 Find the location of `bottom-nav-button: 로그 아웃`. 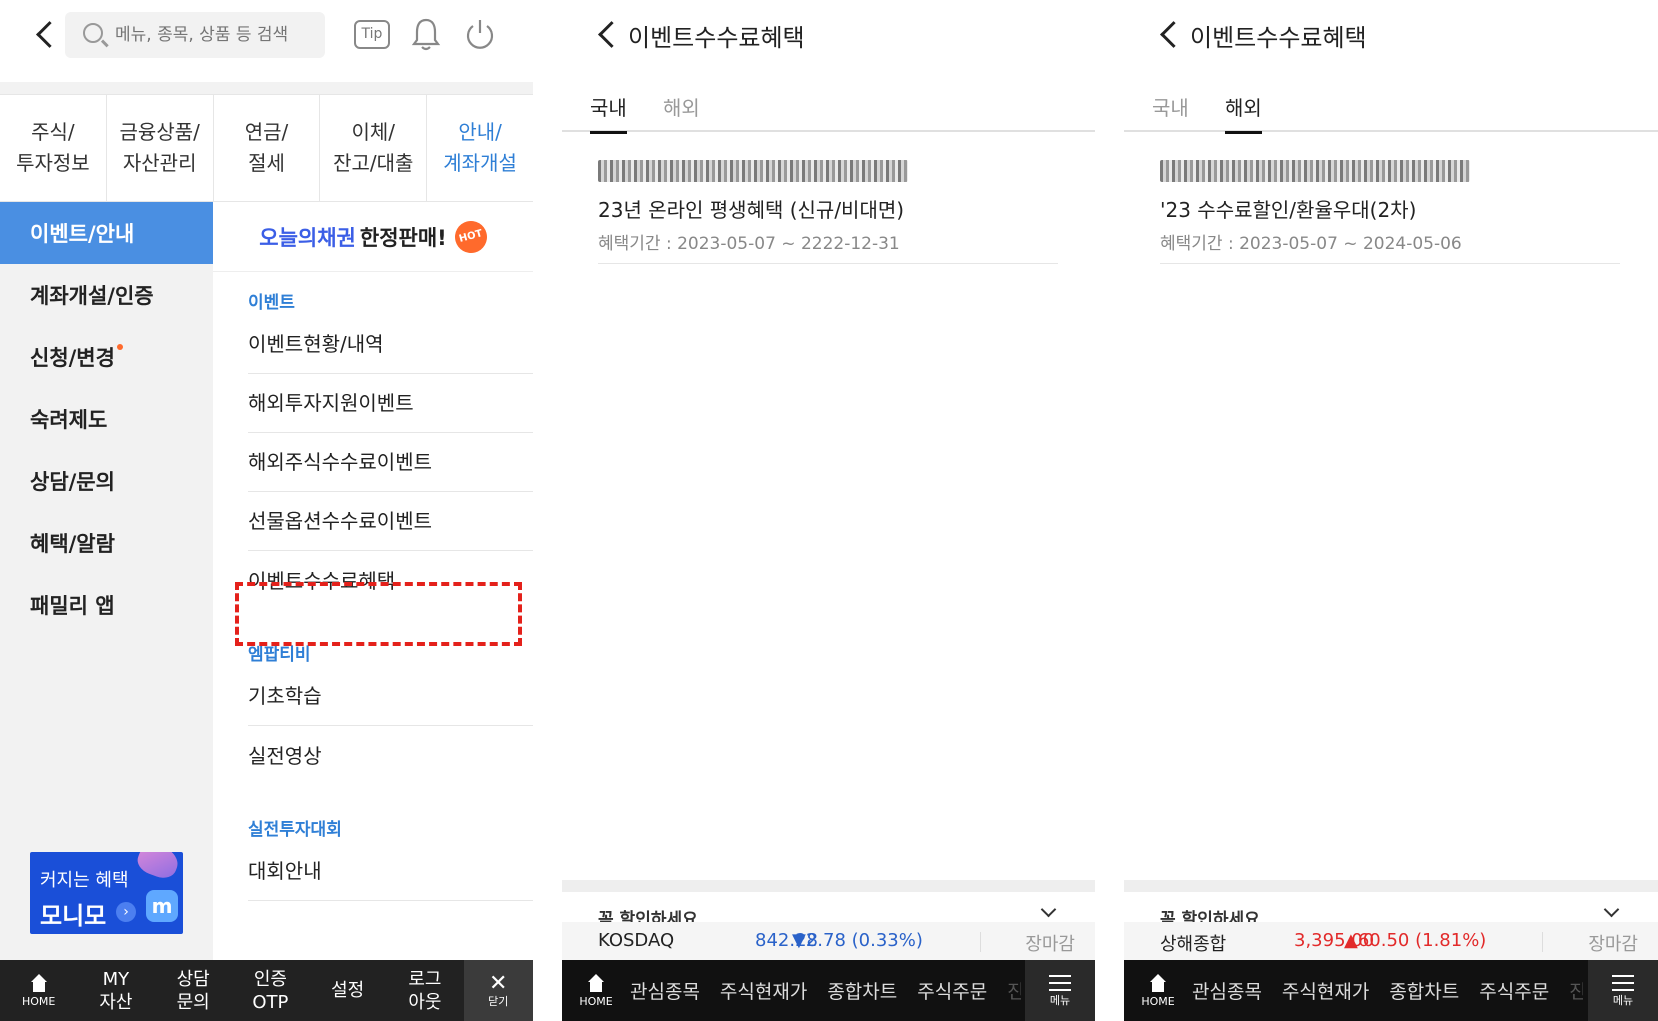

bottom-nav-button: 로그 아웃 is located at coordinates (424, 990).